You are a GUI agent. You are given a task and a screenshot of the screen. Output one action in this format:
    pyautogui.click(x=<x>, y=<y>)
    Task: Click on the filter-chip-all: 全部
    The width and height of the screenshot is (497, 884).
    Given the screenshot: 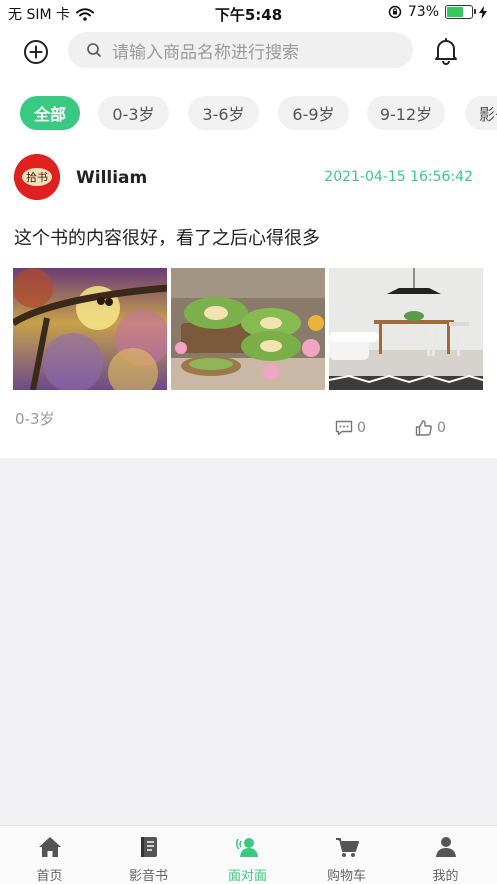 What is the action you would take?
    pyautogui.click(x=50, y=113)
    